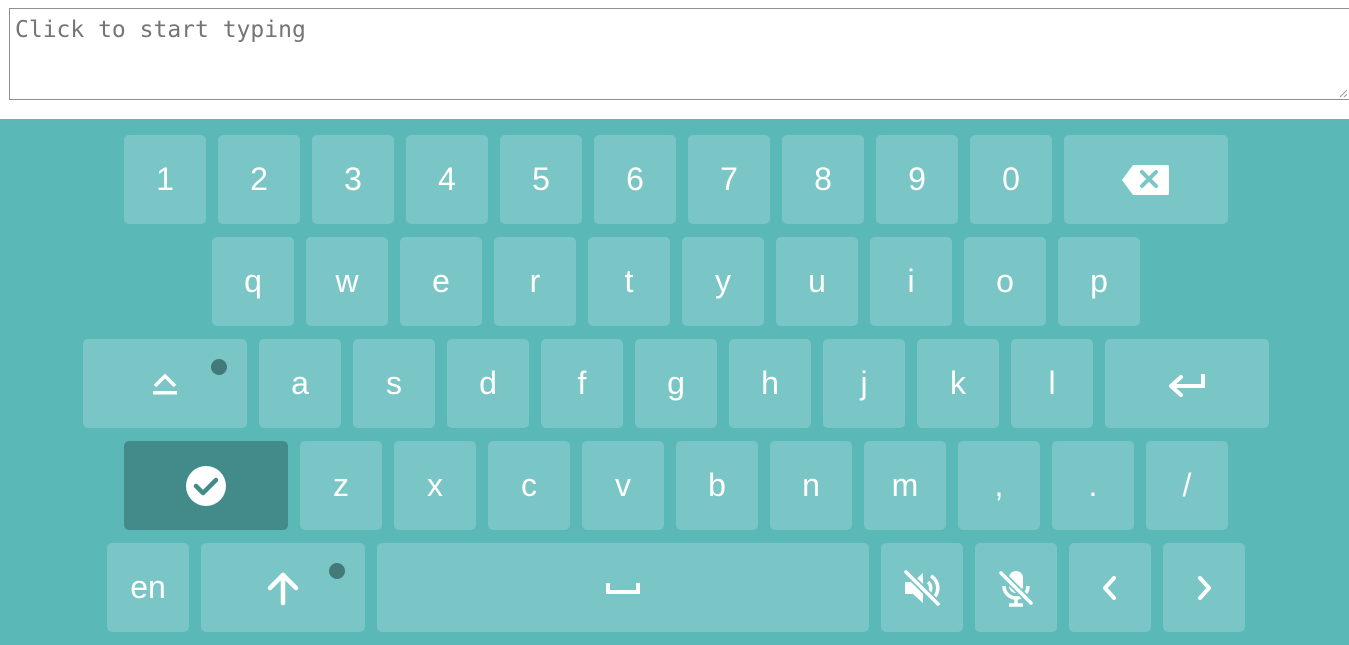 Image resolution: width=1349 pixels, height=645 pixels. What do you see at coordinates (582, 383) in the screenshot?
I see `key-f: f` at bounding box center [582, 383].